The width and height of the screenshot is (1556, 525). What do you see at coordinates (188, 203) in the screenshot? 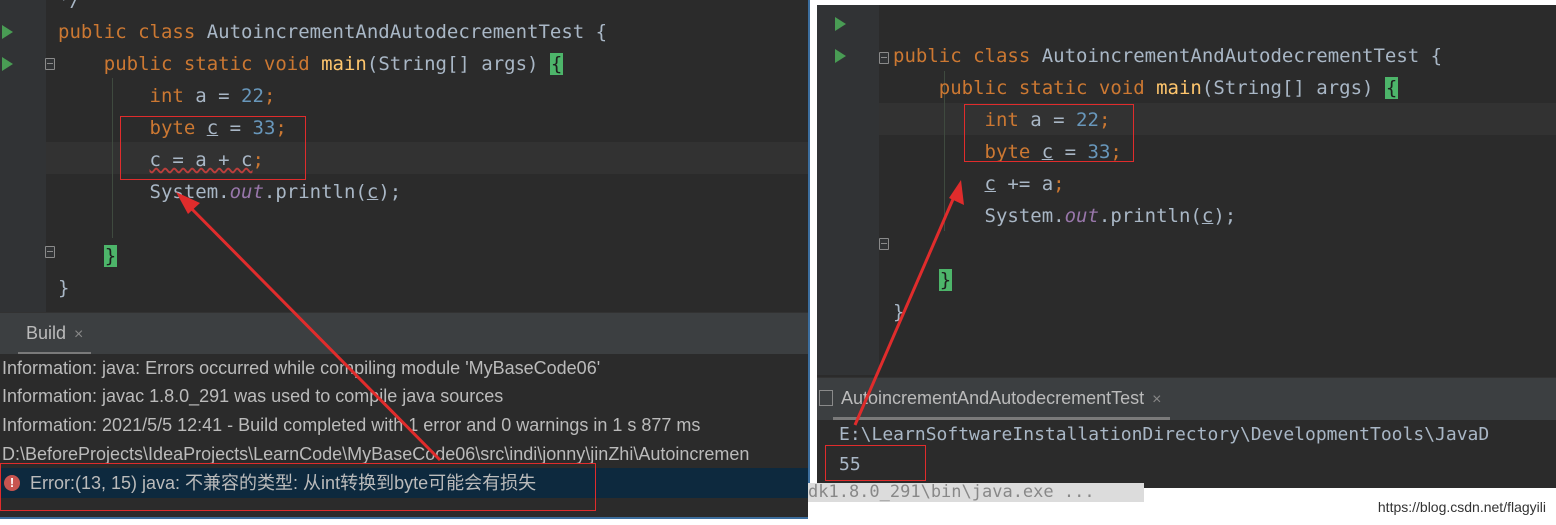
I see `left-arrow-head` at bounding box center [188, 203].